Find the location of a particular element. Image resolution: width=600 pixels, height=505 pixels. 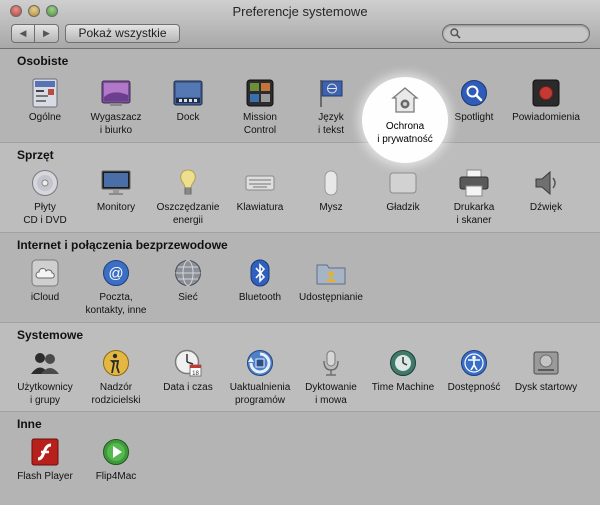

item-label: Flip4Mac is located at coordinates (116, 476).